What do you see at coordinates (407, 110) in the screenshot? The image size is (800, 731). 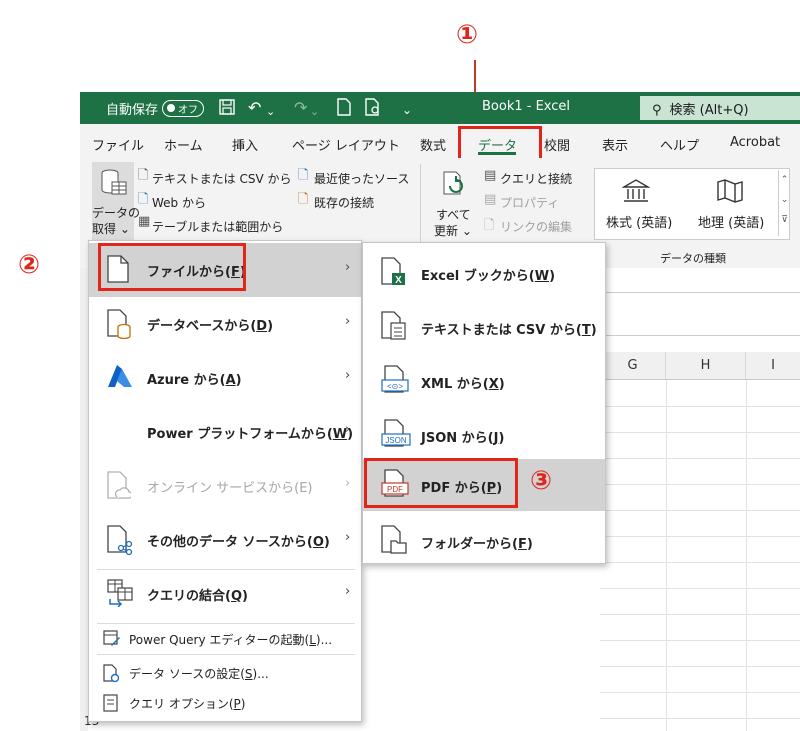 I see `customize-qat-icon: ⌄` at bounding box center [407, 110].